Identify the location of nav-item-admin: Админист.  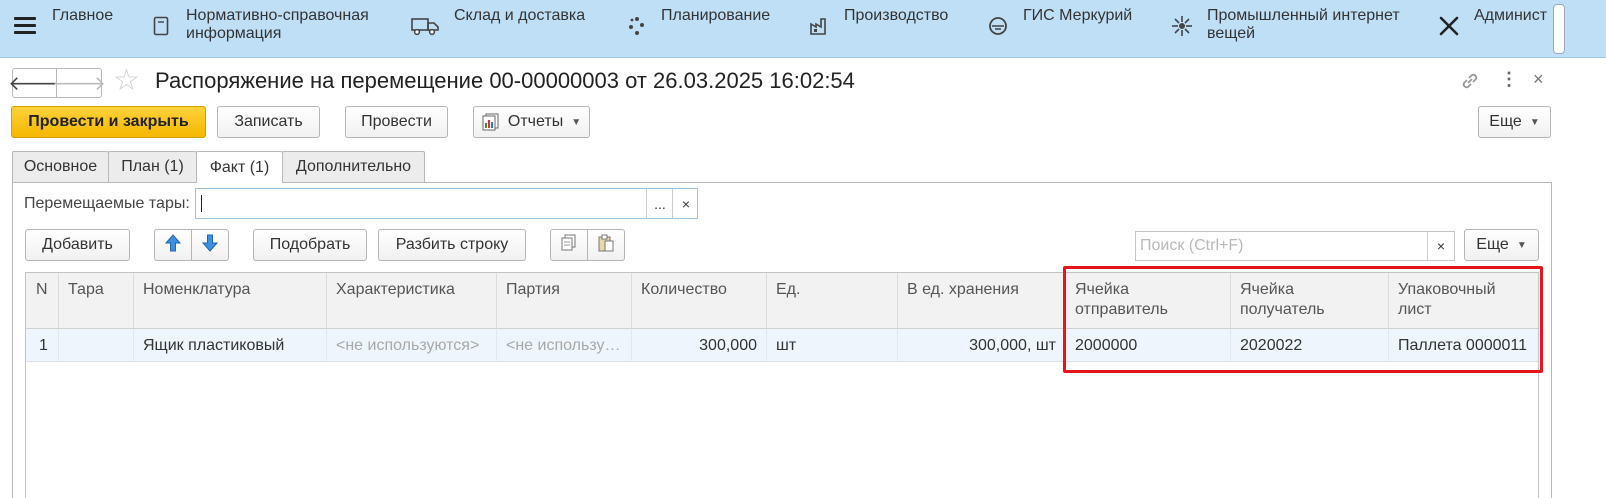
(1493, 29).